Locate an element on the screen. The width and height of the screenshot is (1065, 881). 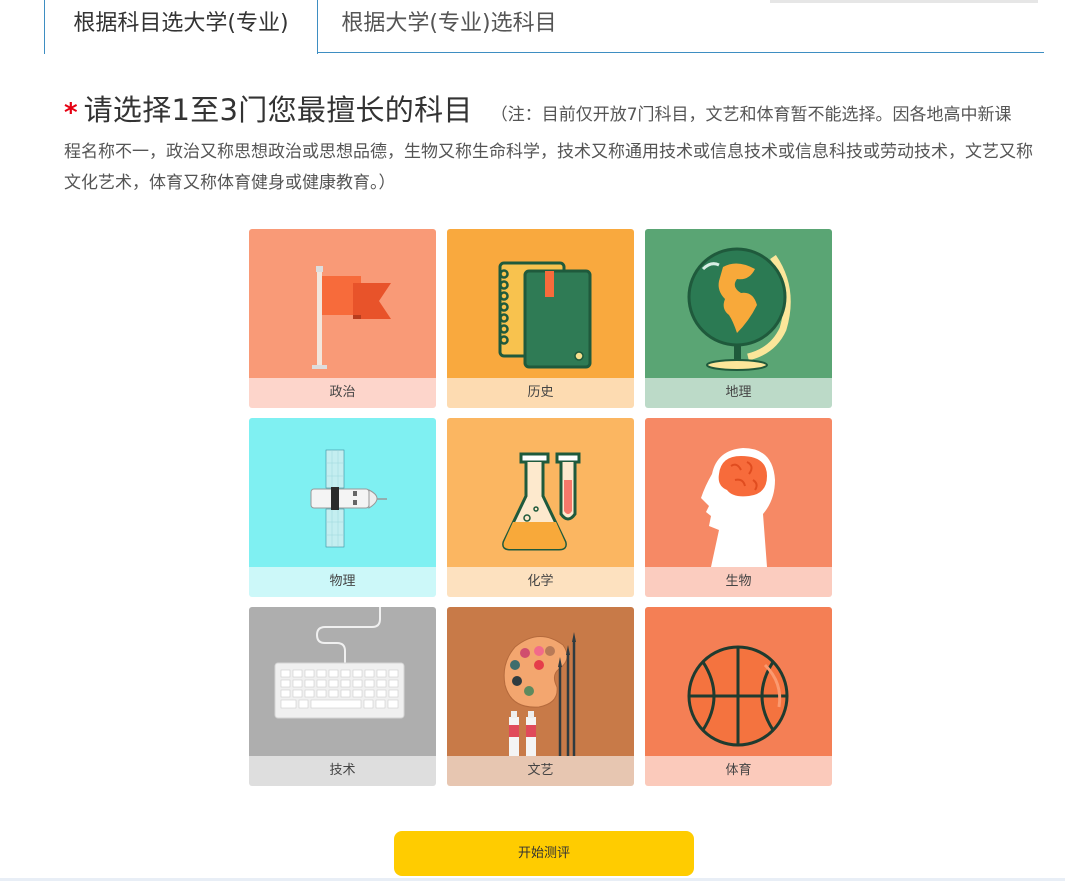
subject-label-chemistry: 化学 is located at coordinates (540, 582).